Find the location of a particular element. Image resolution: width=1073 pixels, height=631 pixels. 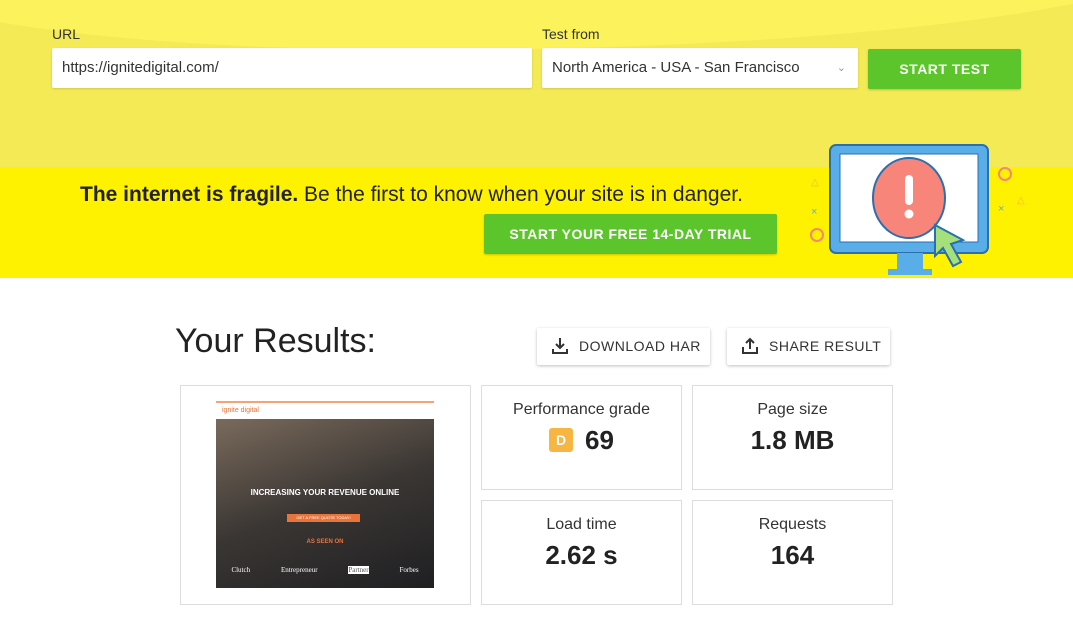

metric-label: Page size is located at coordinates (792, 409).